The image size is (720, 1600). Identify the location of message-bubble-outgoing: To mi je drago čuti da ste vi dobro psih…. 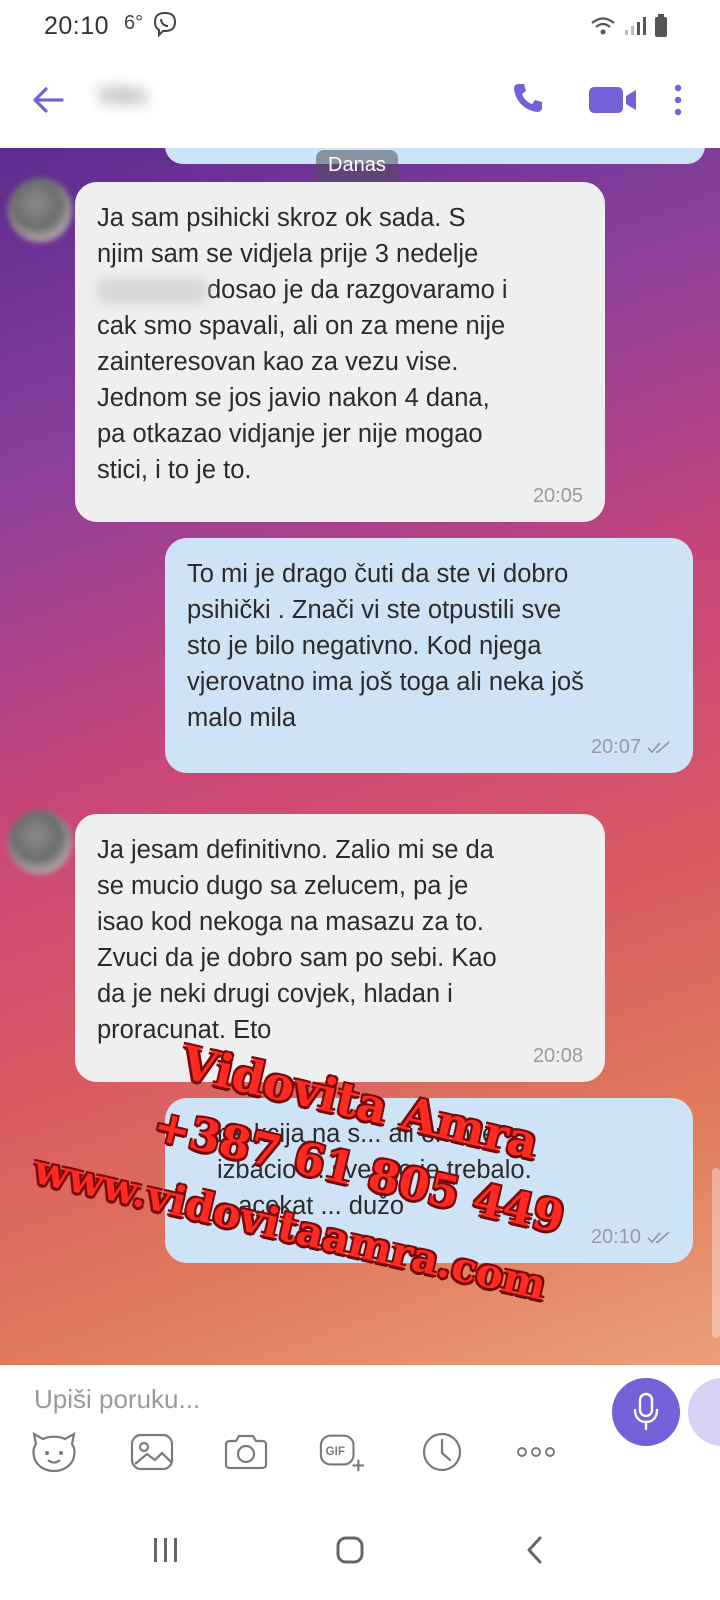
(429, 655).